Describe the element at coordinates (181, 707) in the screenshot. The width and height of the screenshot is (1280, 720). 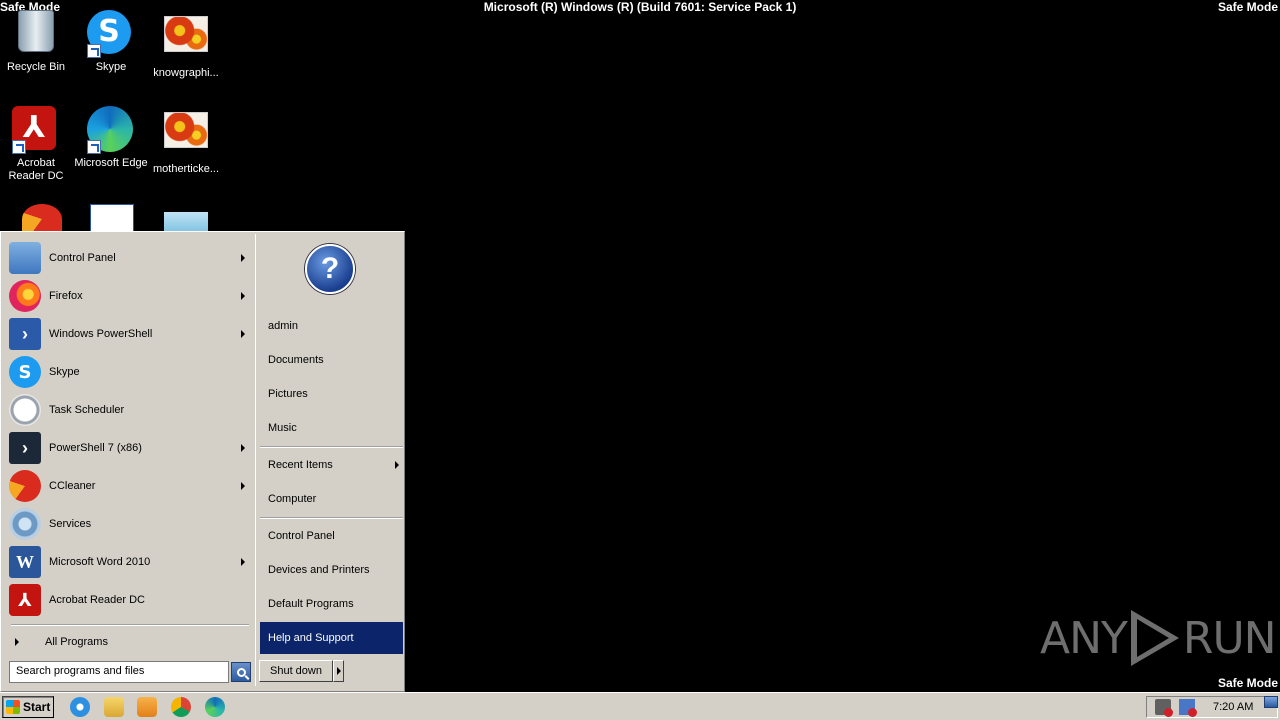
I see `chrome-icon` at that location.